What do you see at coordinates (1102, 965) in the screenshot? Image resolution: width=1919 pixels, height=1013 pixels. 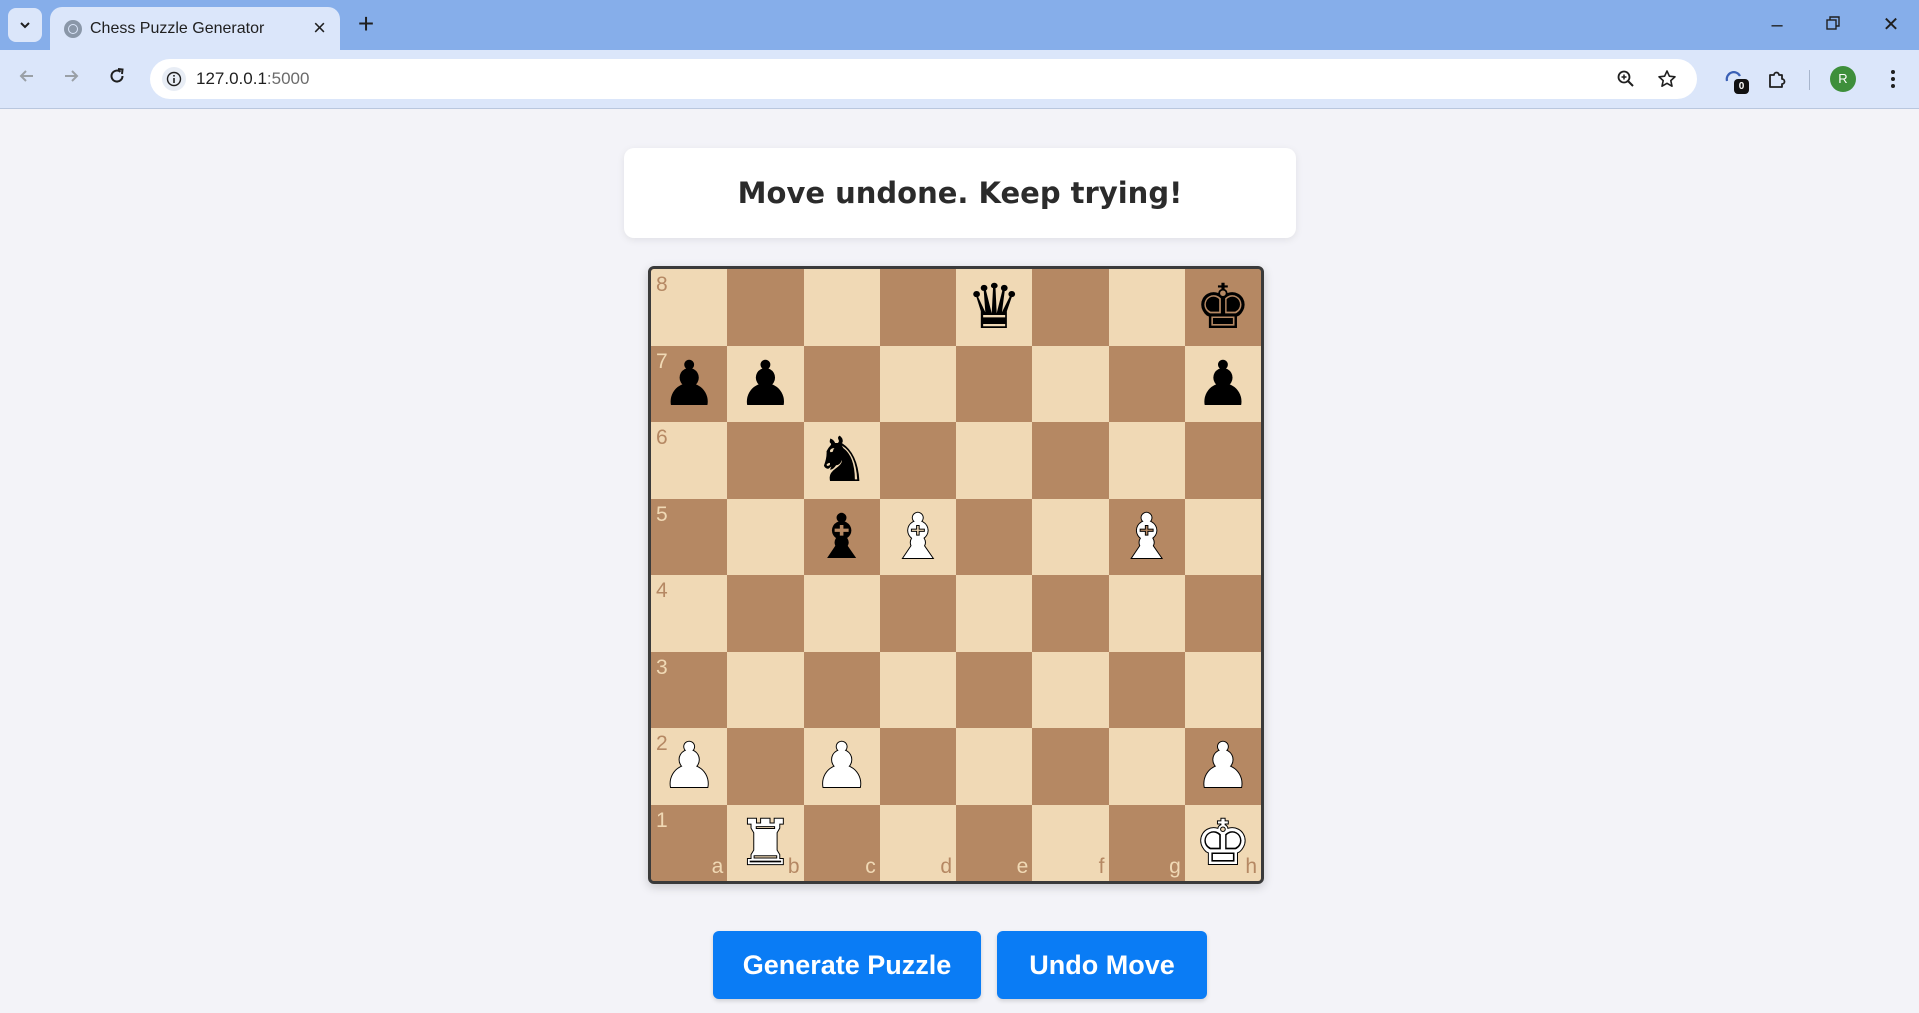 I see `undo-move-button: Undo Move` at bounding box center [1102, 965].